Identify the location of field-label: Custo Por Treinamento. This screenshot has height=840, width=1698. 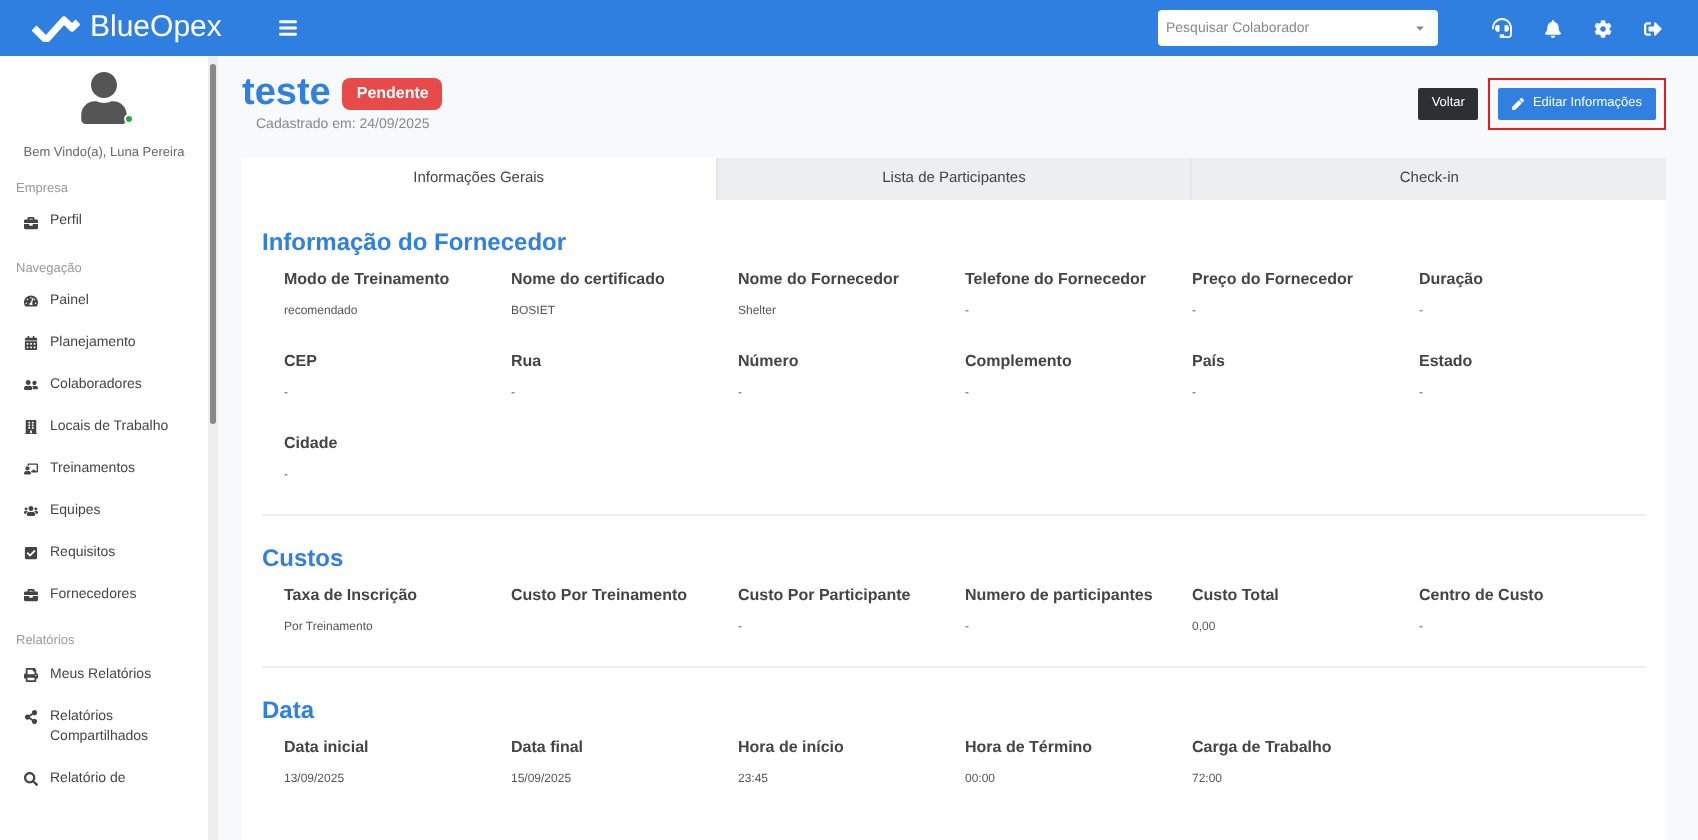
(600, 595).